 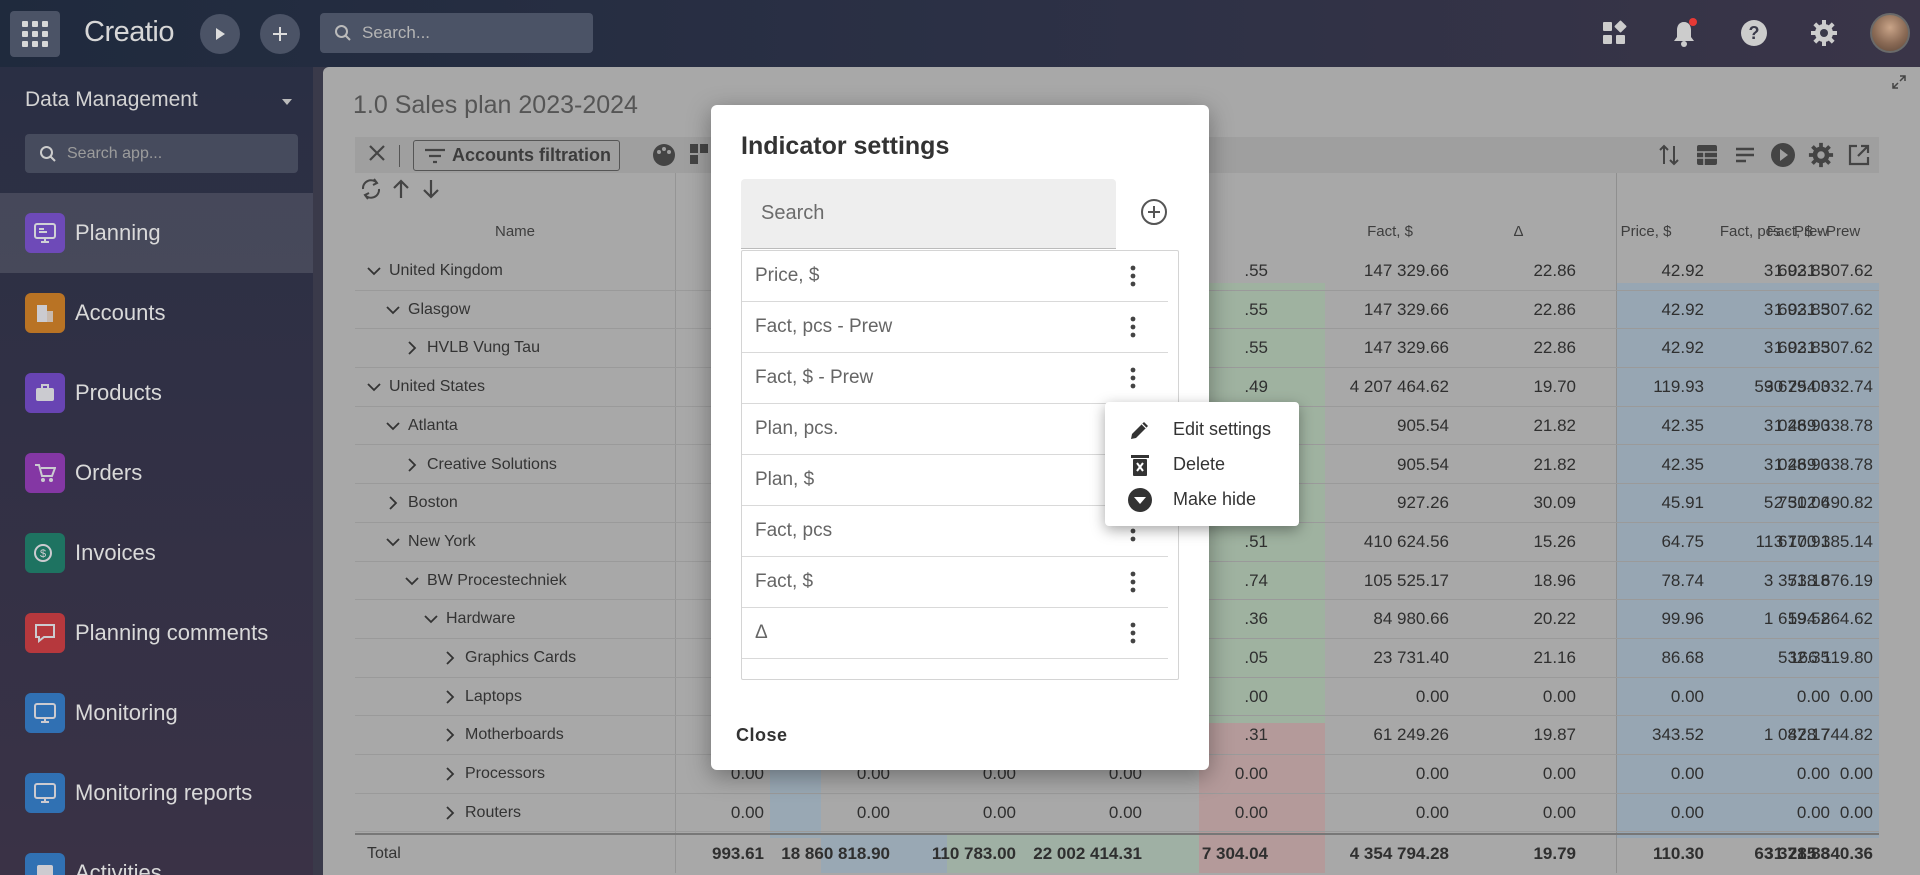 What do you see at coordinates (1140, 430) in the screenshot?
I see `pencil-icon` at bounding box center [1140, 430].